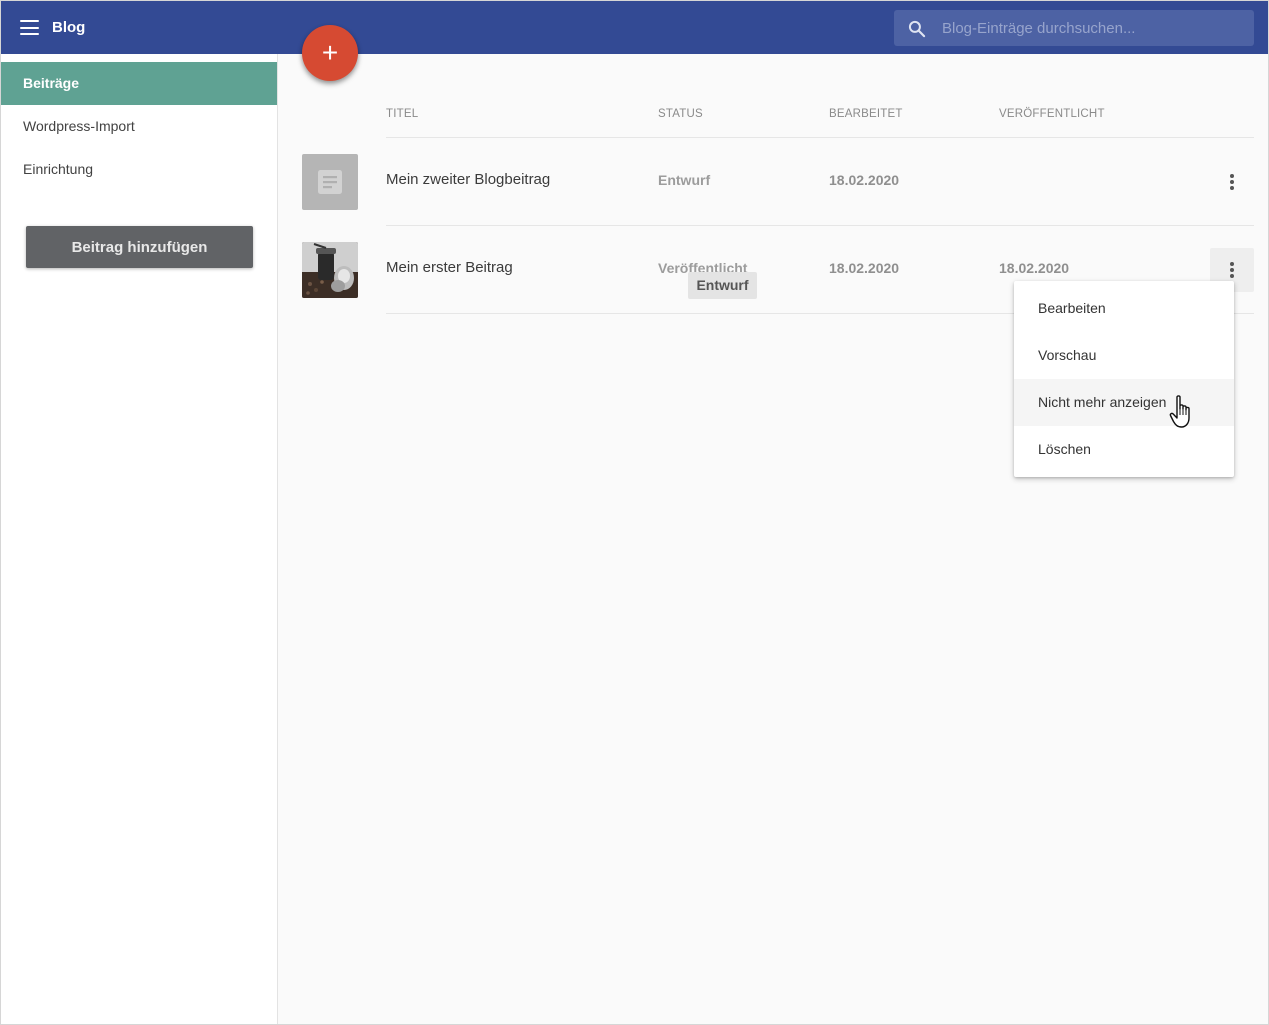  I want to click on add-fab-button: +, so click(330, 53).